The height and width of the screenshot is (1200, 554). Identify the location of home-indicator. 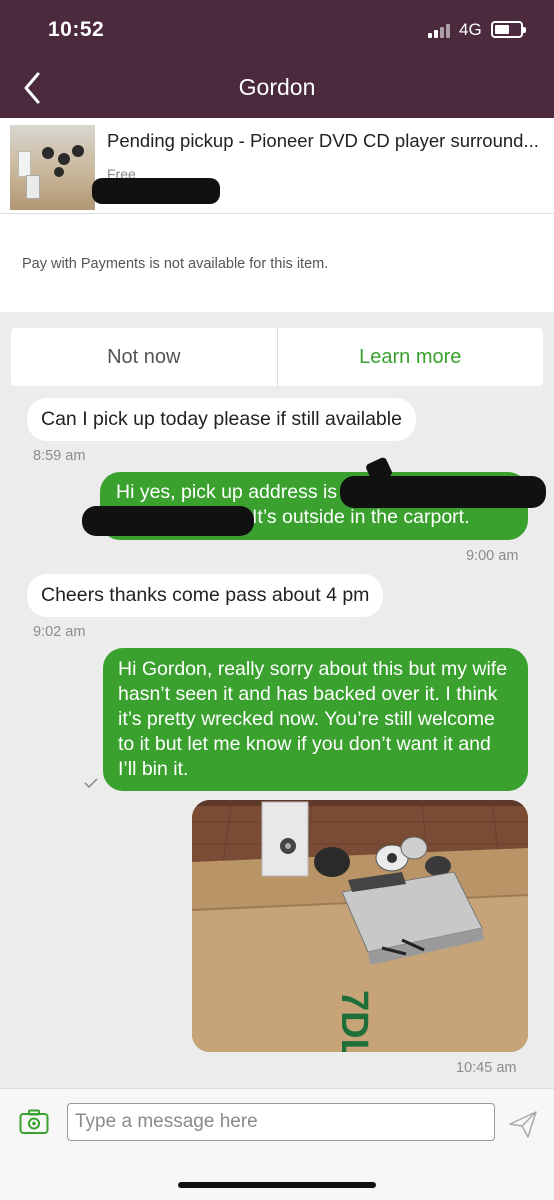
(277, 1185).